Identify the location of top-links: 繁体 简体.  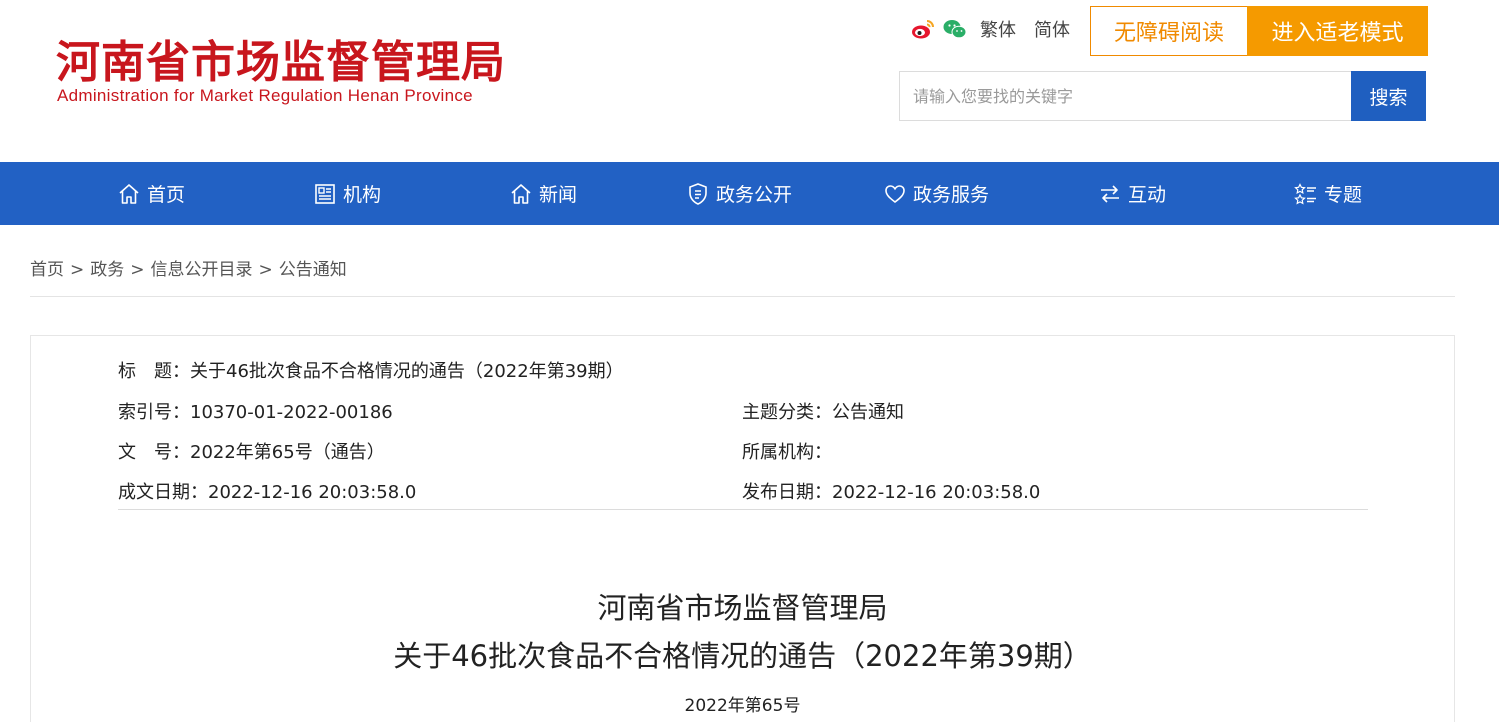
(993, 29).